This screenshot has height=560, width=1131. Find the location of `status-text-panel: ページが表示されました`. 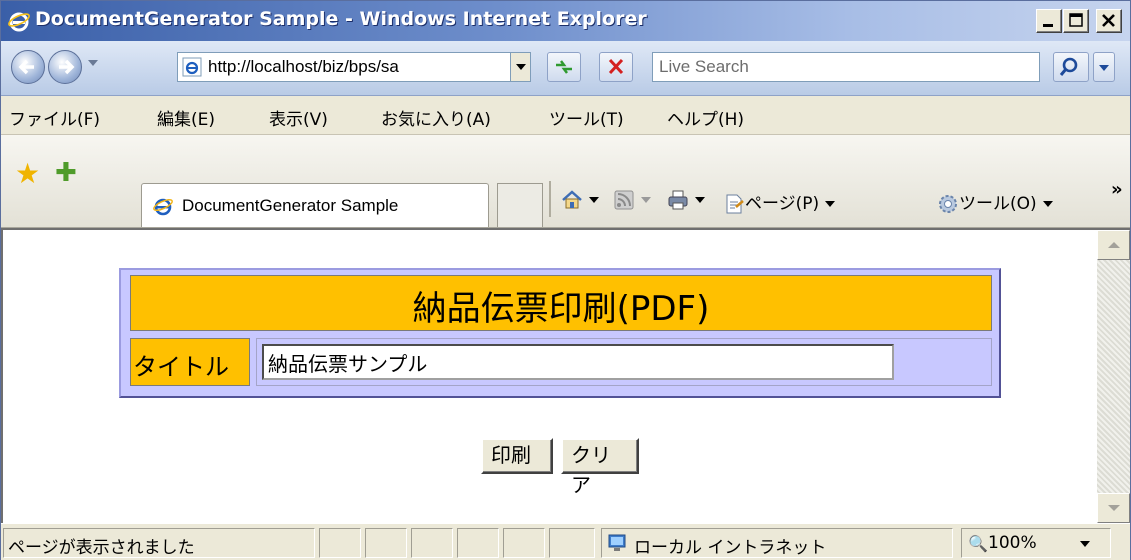

status-text-panel: ページが表示されました is located at coordinates (159, 543).